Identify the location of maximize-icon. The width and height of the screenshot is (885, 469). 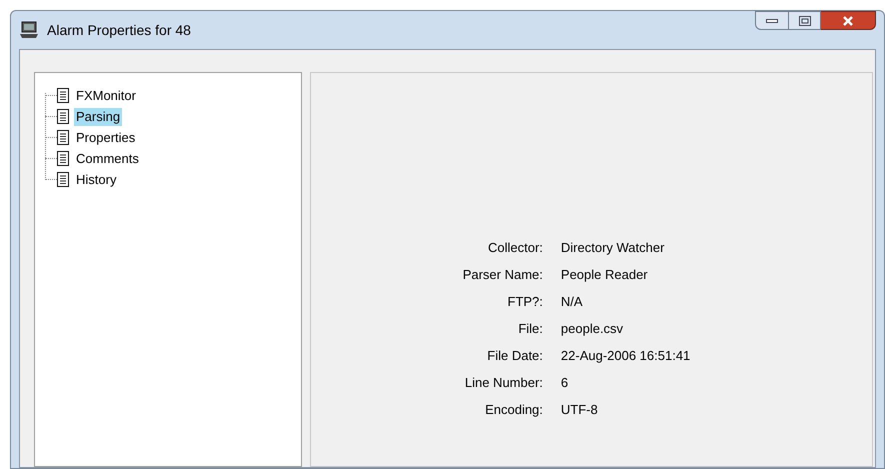
(804, 21).